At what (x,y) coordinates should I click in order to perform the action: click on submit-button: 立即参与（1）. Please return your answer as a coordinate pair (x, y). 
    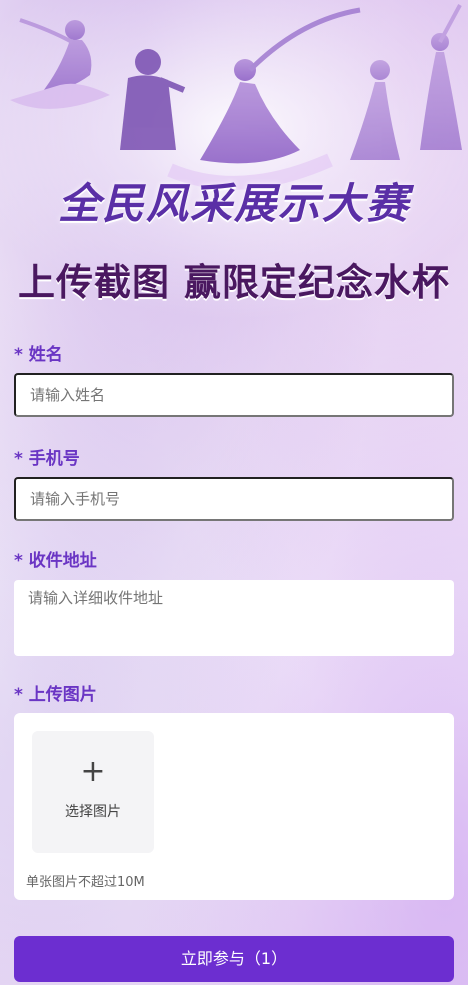
    Looking at the image, I should click on (234, 959).